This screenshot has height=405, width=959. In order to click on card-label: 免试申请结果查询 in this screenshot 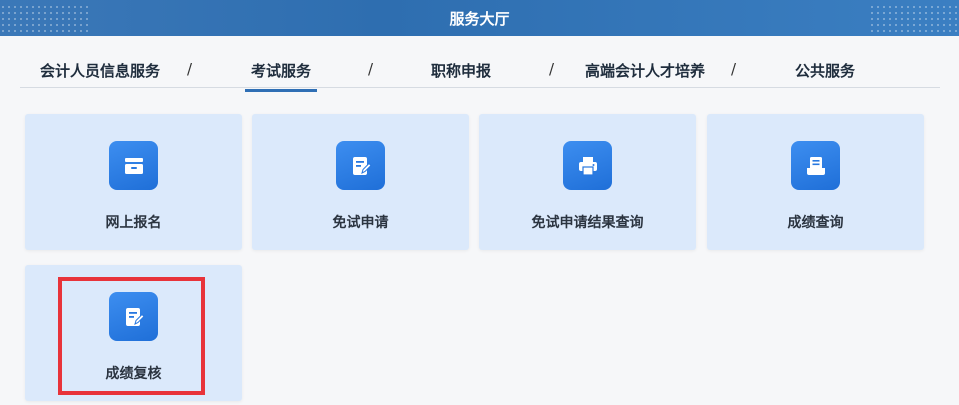, I will do `click(587, 223)`.